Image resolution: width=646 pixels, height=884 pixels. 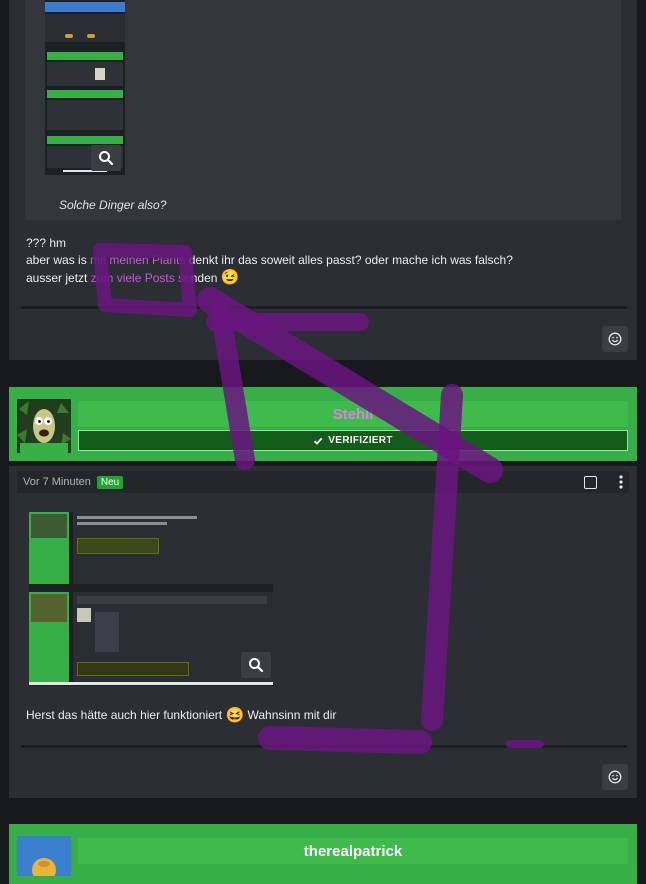 I want to click on new-badge: Neu, so click(x=110, y=482).